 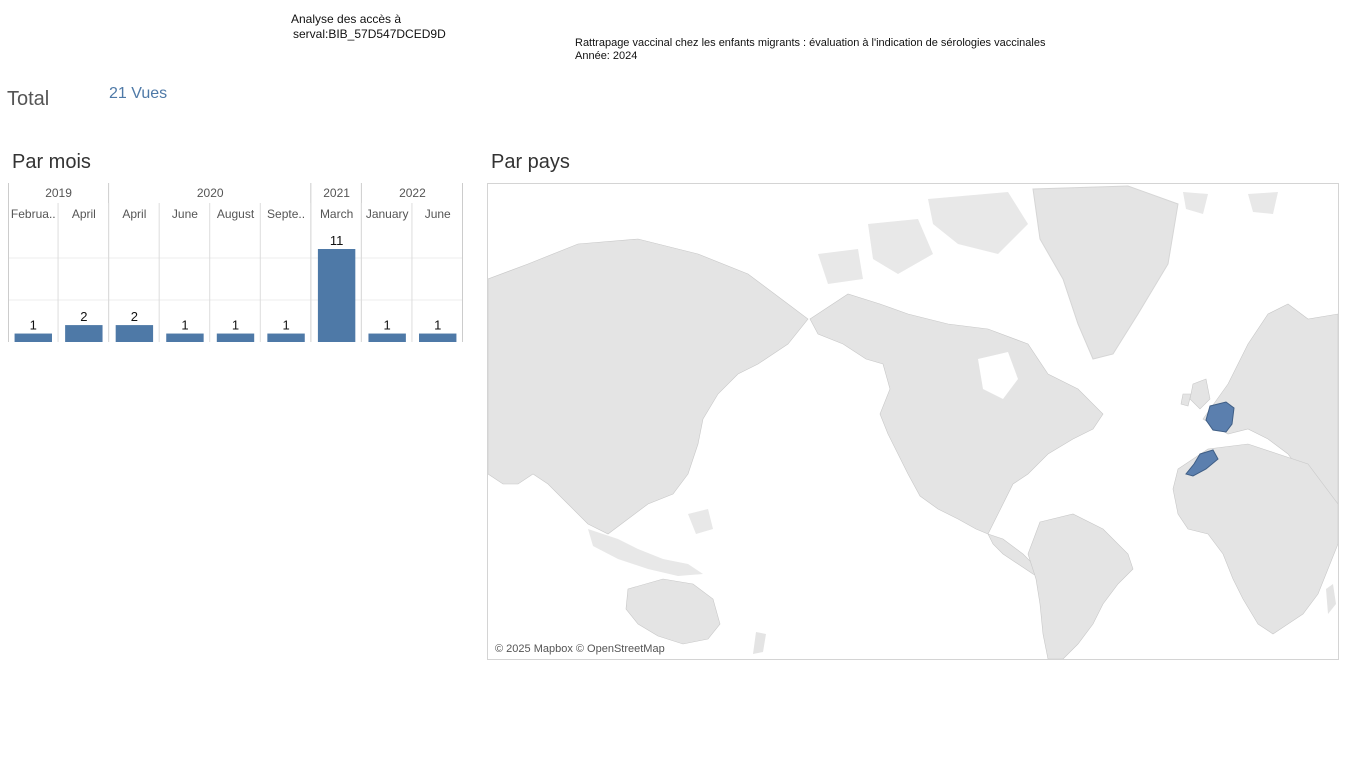 I want to click on analysis-title-line1: Analyse des accès à, so click(x=346, y=19).